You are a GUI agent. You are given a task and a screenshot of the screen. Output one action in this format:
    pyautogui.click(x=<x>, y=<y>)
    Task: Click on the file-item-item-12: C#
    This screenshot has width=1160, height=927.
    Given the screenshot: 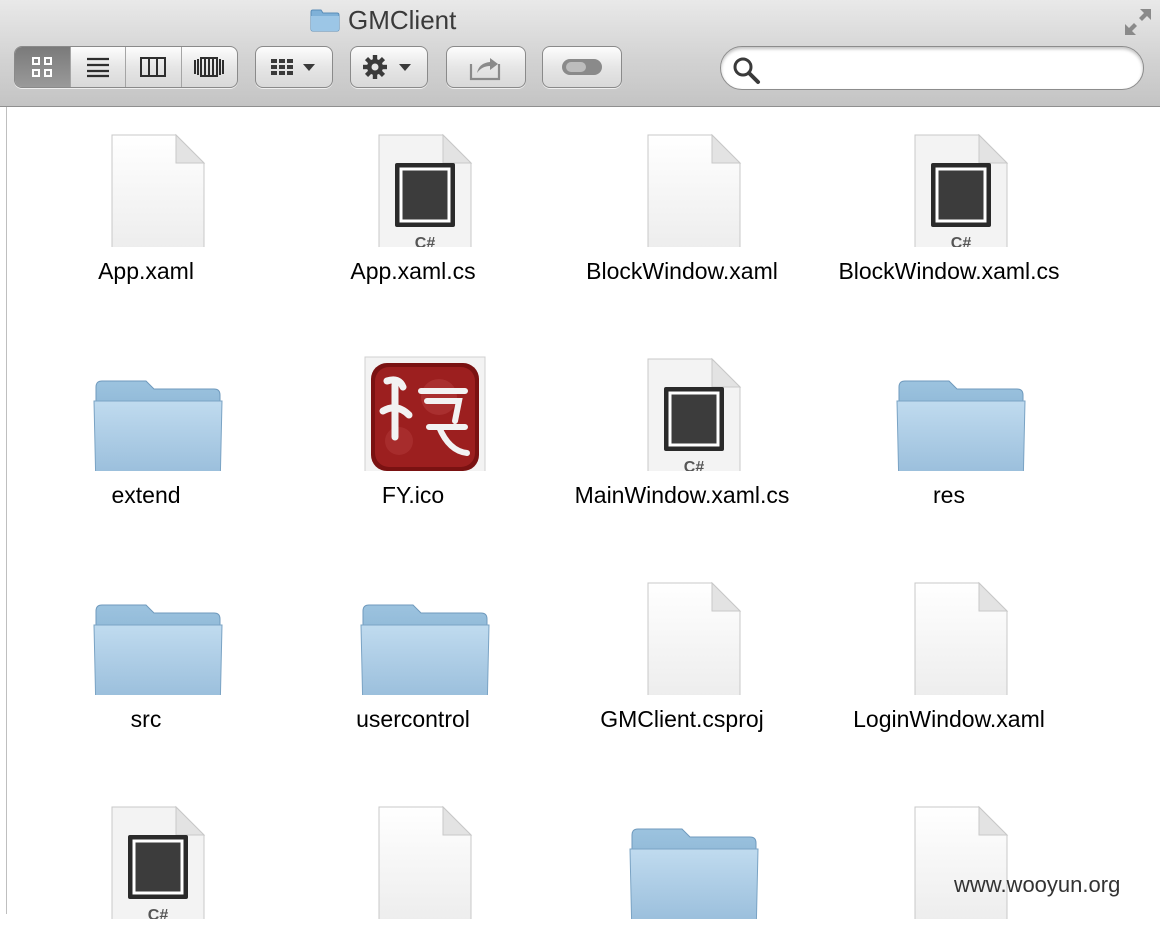 What is the action you would take?
    pyautogui.click(x=146, y=858)
    